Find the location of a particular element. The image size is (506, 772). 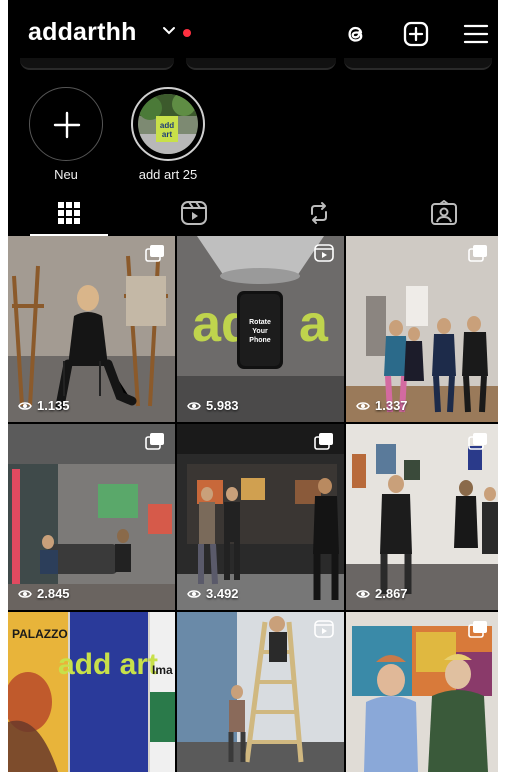

post-tile: 2.867 is located at coordinates (422, 517).